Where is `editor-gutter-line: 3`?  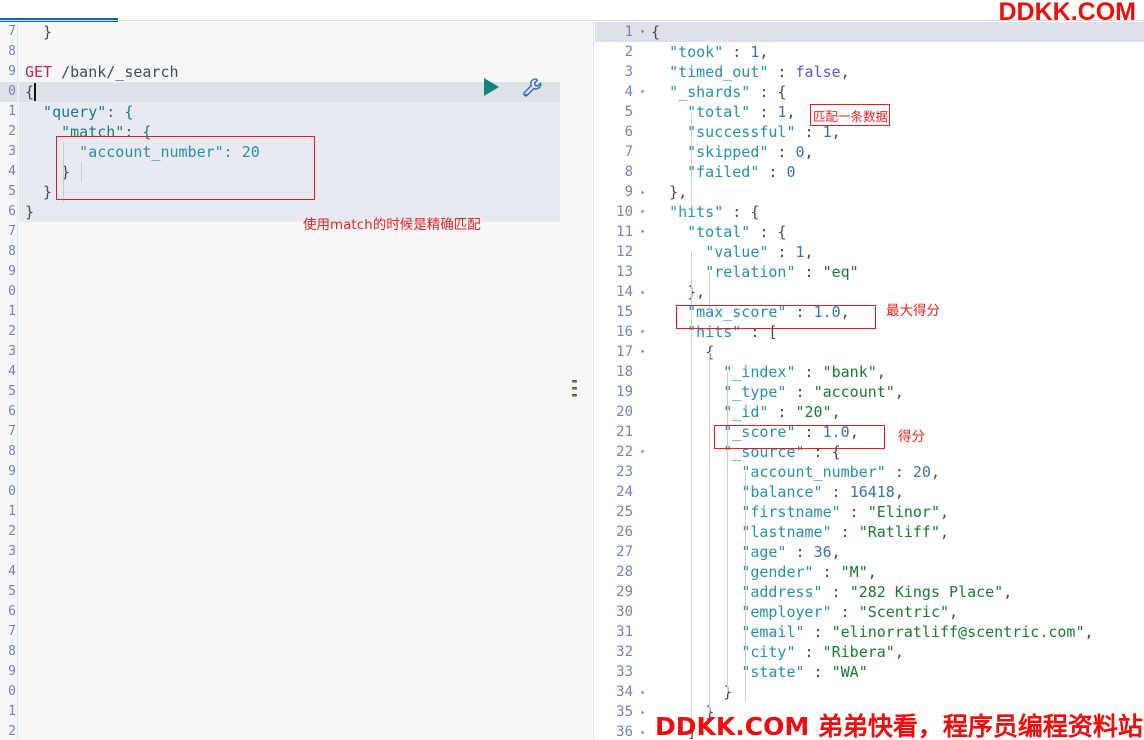
editor-gutter-line: 3 is located at coordinates (12, 151).